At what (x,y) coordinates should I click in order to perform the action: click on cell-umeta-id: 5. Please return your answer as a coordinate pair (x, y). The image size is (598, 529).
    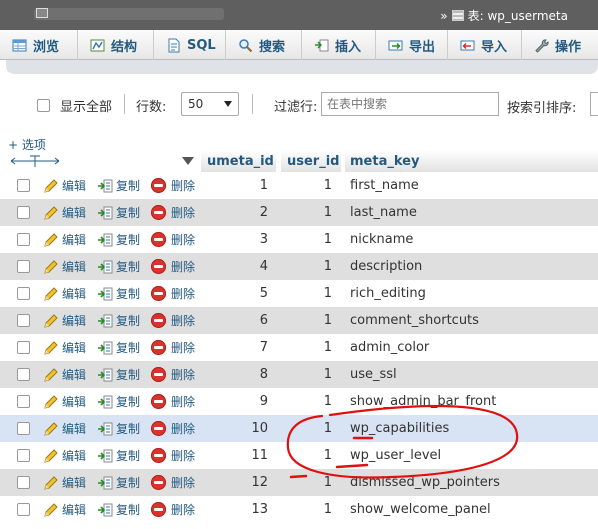
    Looking at the image, I should click on (234, 293).